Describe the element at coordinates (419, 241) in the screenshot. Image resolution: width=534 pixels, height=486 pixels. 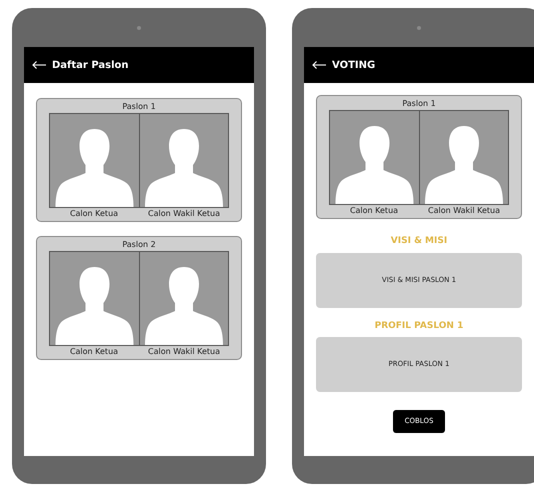
I see `section-heading: VISI & MISI` at that location.